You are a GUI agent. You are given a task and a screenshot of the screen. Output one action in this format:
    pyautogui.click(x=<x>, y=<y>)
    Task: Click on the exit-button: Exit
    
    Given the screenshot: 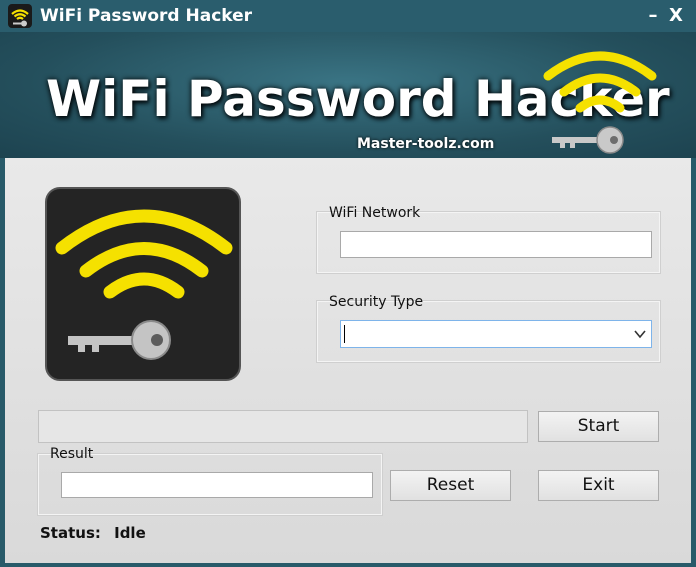 What is the action you would take?
    pyautogui.click(x=598, y=485)
    